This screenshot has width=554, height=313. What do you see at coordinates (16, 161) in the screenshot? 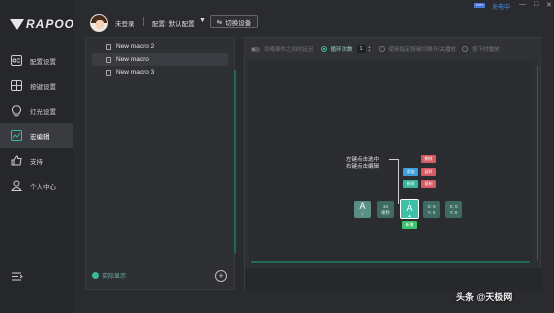
I see `thumbs-up-icon` at bounding box center [16, 161].